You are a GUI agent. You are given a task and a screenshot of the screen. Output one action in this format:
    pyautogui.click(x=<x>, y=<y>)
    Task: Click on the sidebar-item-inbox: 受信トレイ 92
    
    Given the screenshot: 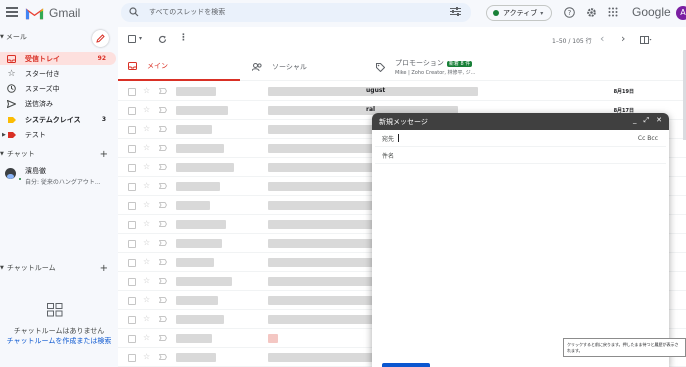 What is the action you would take?
    pyautogui.click(x=58, y=58)
    